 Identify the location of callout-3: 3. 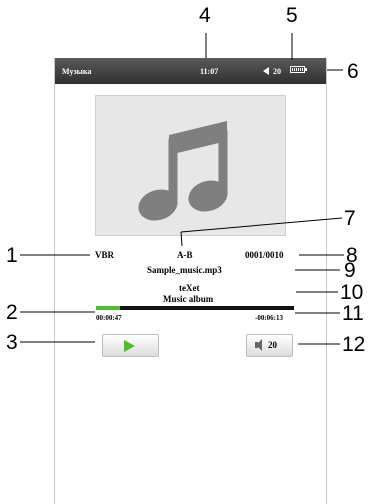
(12, 342).